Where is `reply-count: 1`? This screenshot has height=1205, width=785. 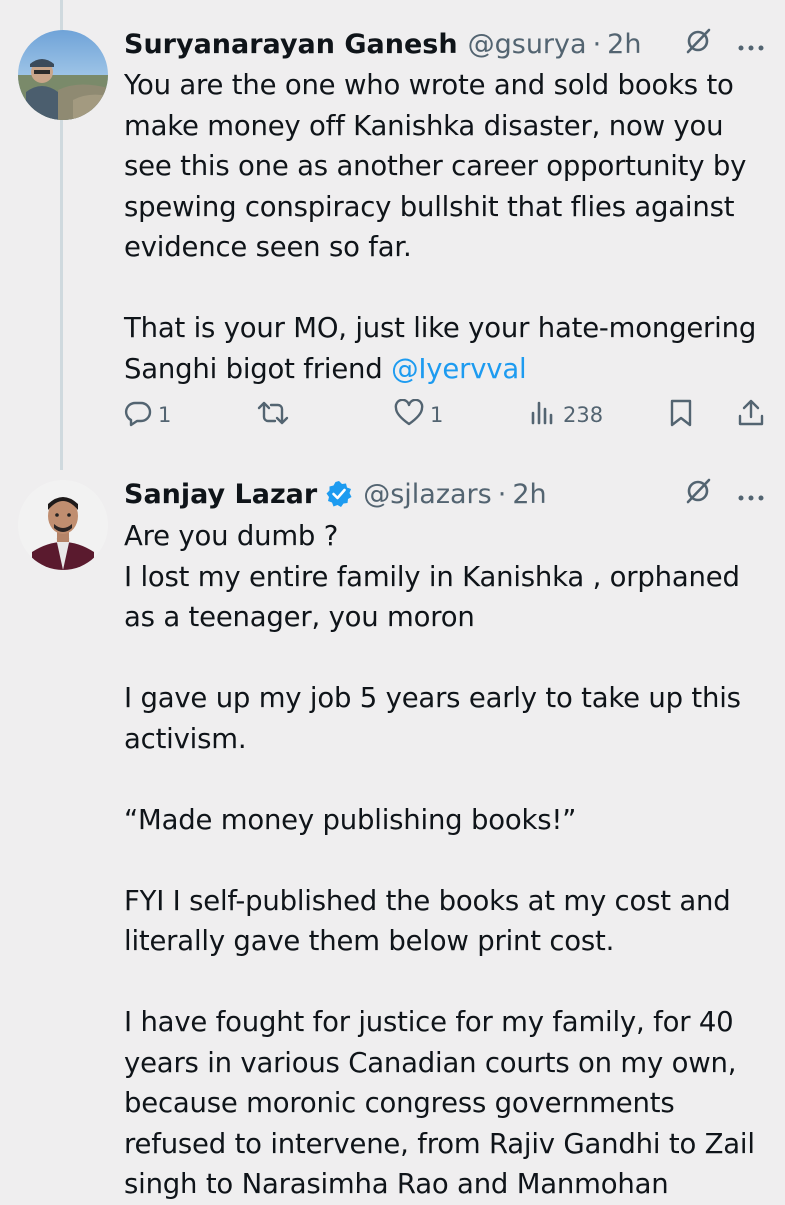
reply-count: 1 is located at coordinates (165, 415).